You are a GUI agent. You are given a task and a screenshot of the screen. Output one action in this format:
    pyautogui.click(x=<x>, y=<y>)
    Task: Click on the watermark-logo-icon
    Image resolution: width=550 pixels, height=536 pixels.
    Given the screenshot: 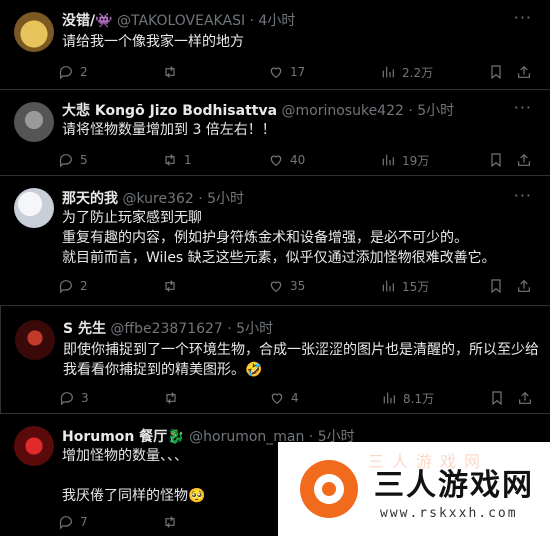 What is the action you would take?
    pyautogui.click(x=329, y=489)
    